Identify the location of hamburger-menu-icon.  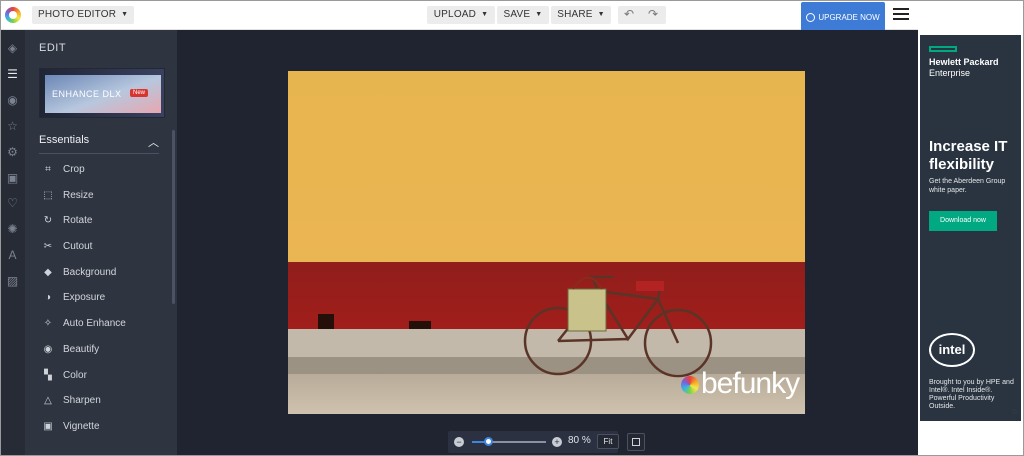
(901, 15).